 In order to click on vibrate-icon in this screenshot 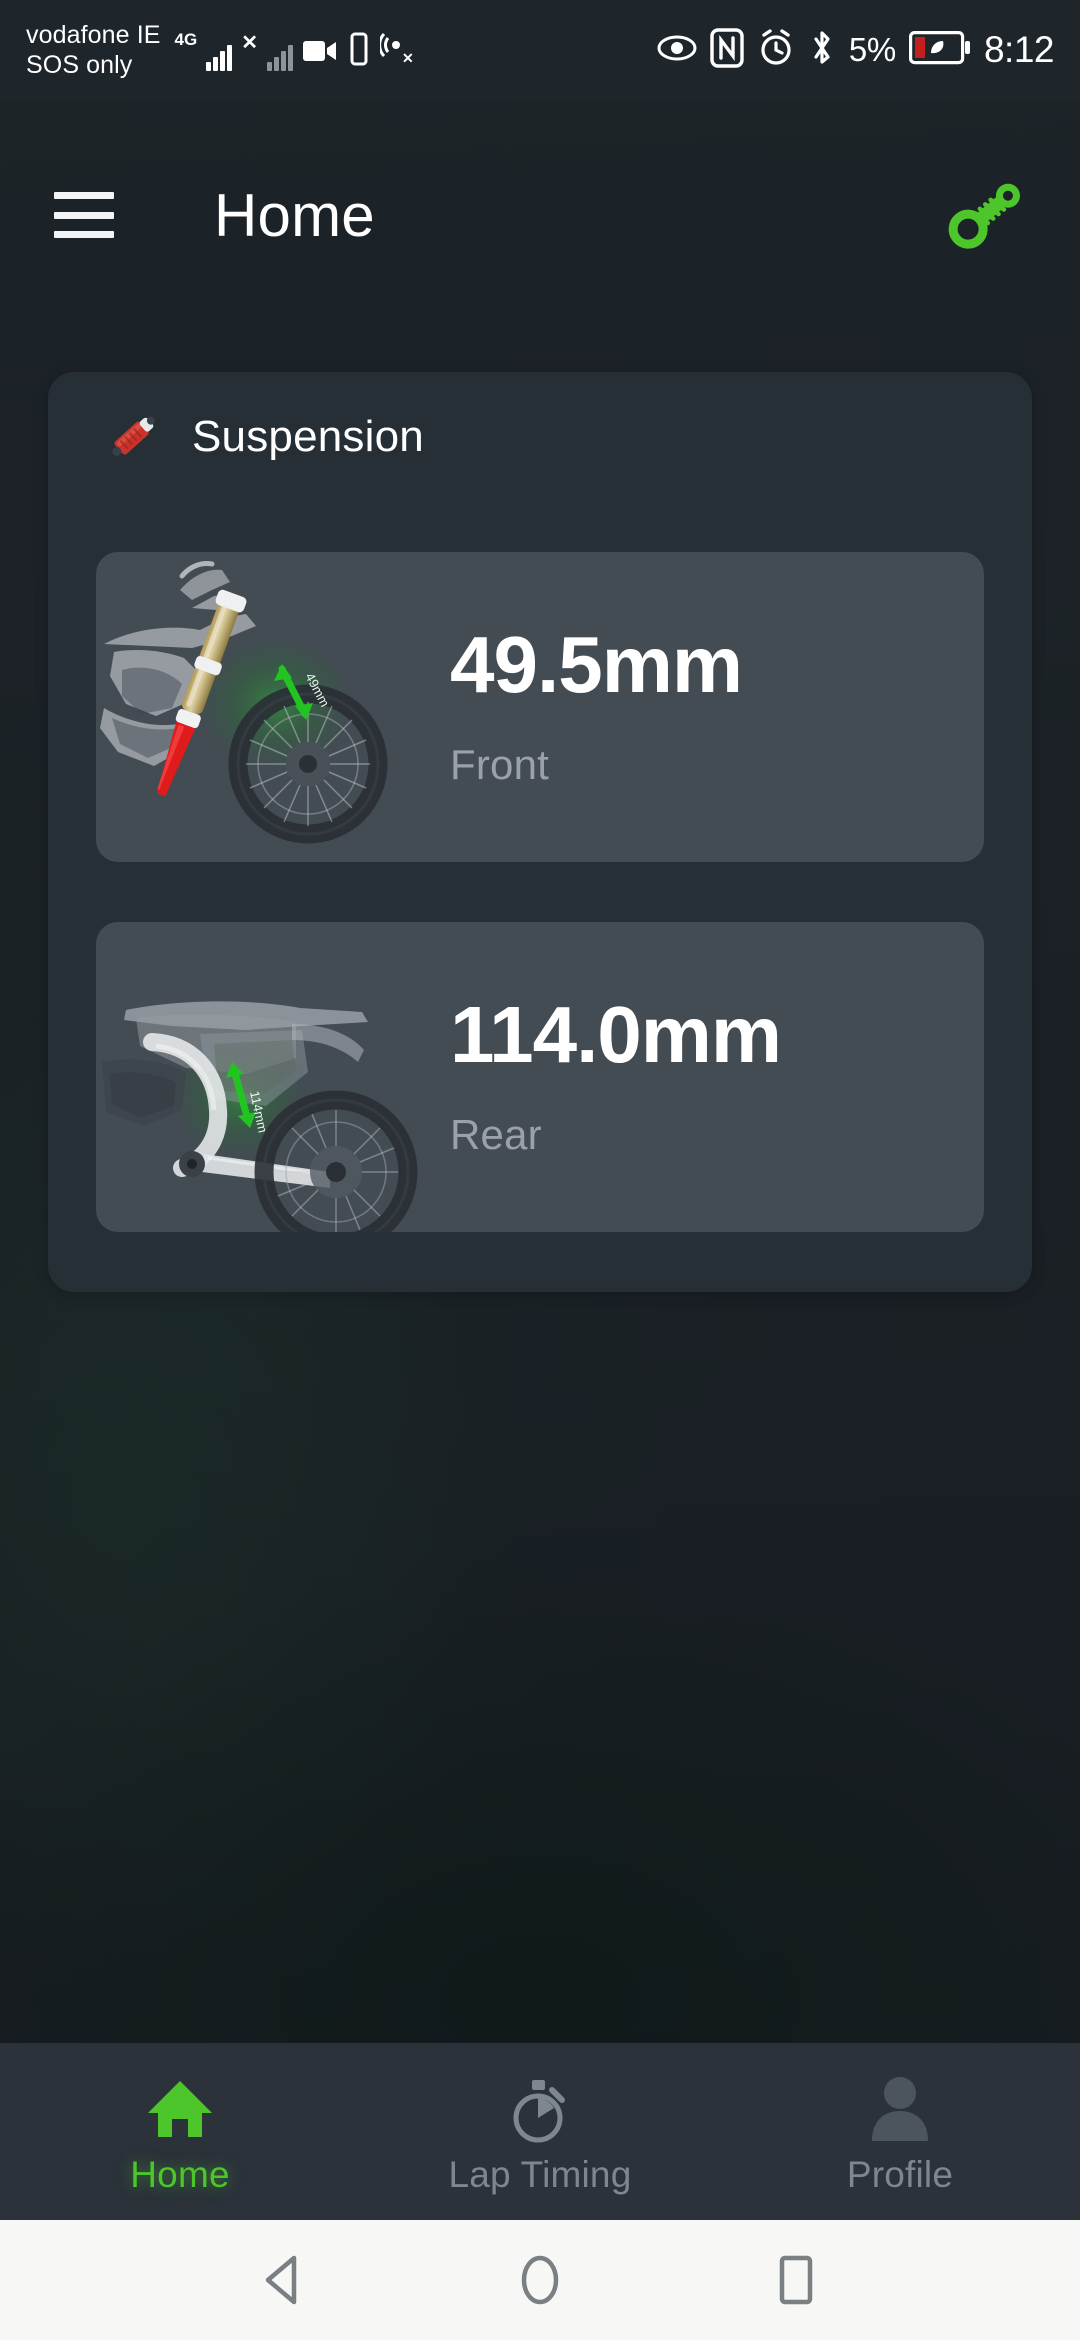, I will do `click(359, 51)`.